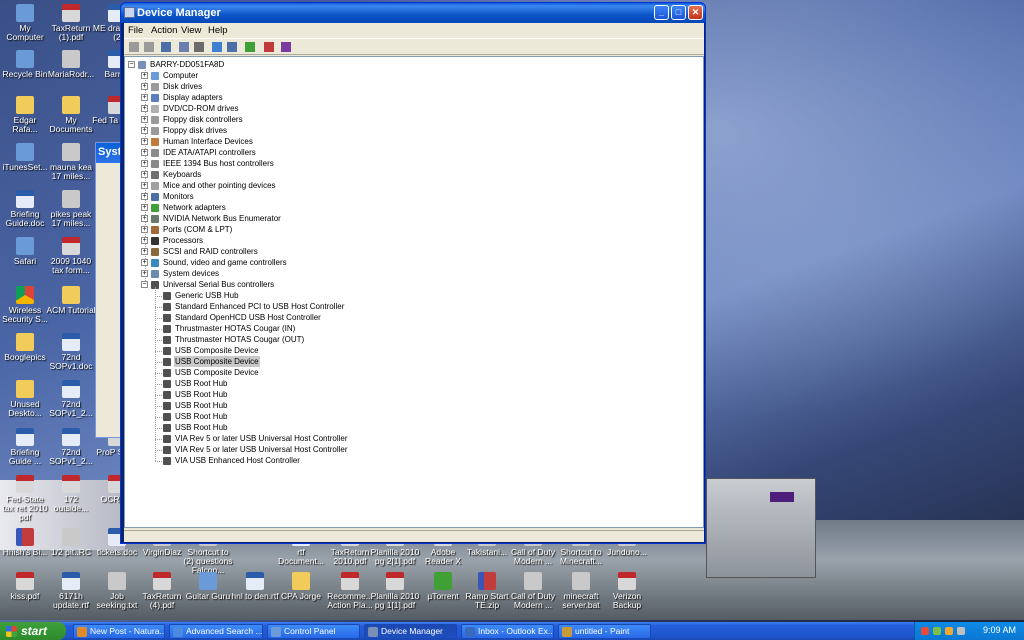 Image resolution: width=1024 pixels, height=640 pixels. What do you see at coordinates (695, 12) in the screenshot?
I see `close-button: ✕` at bounding box center [695, 12].